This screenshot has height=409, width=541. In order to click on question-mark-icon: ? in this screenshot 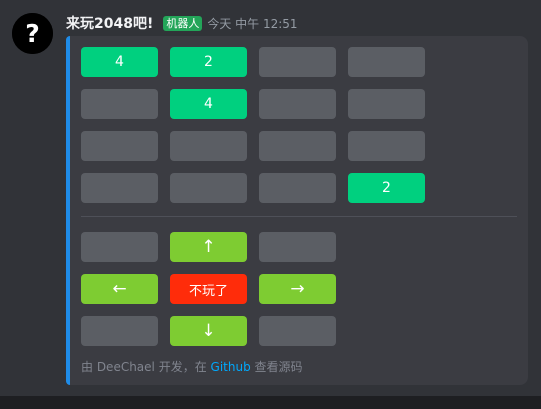, I will do `click(32, 33)`.